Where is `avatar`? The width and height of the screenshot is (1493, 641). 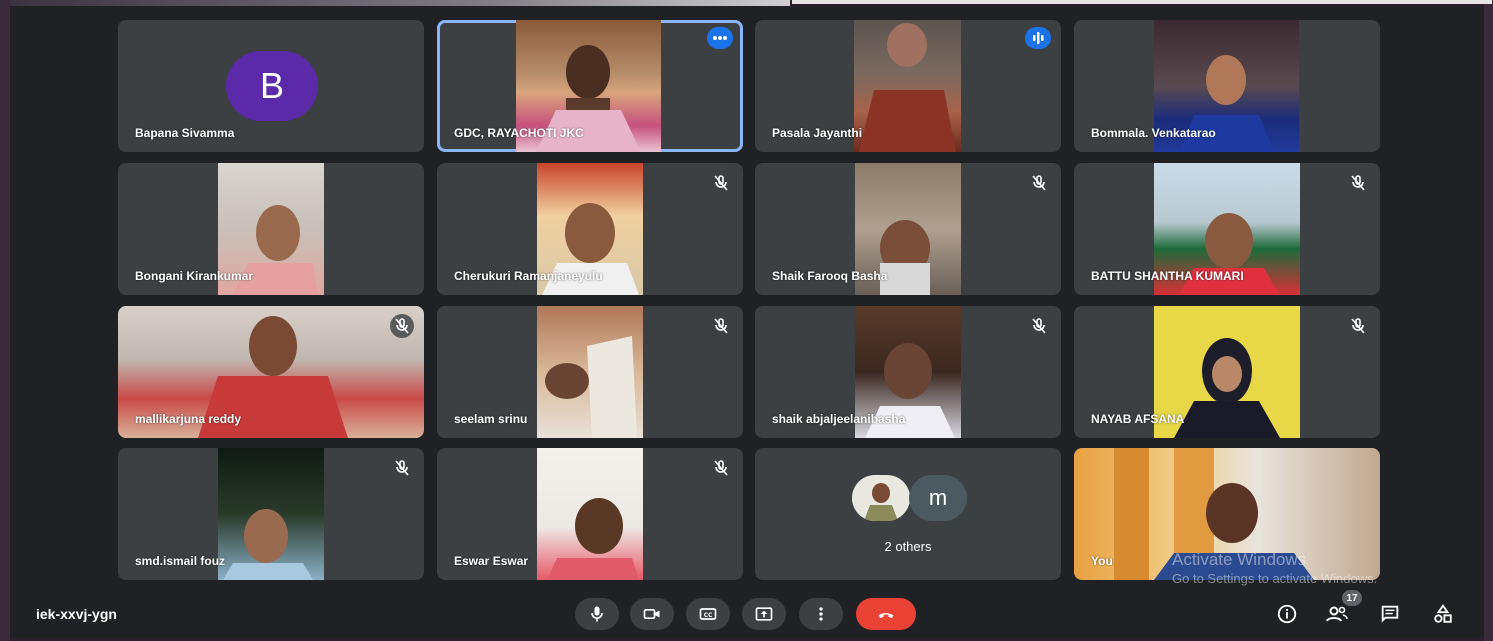
avatar is located at coordinates (881, 498).